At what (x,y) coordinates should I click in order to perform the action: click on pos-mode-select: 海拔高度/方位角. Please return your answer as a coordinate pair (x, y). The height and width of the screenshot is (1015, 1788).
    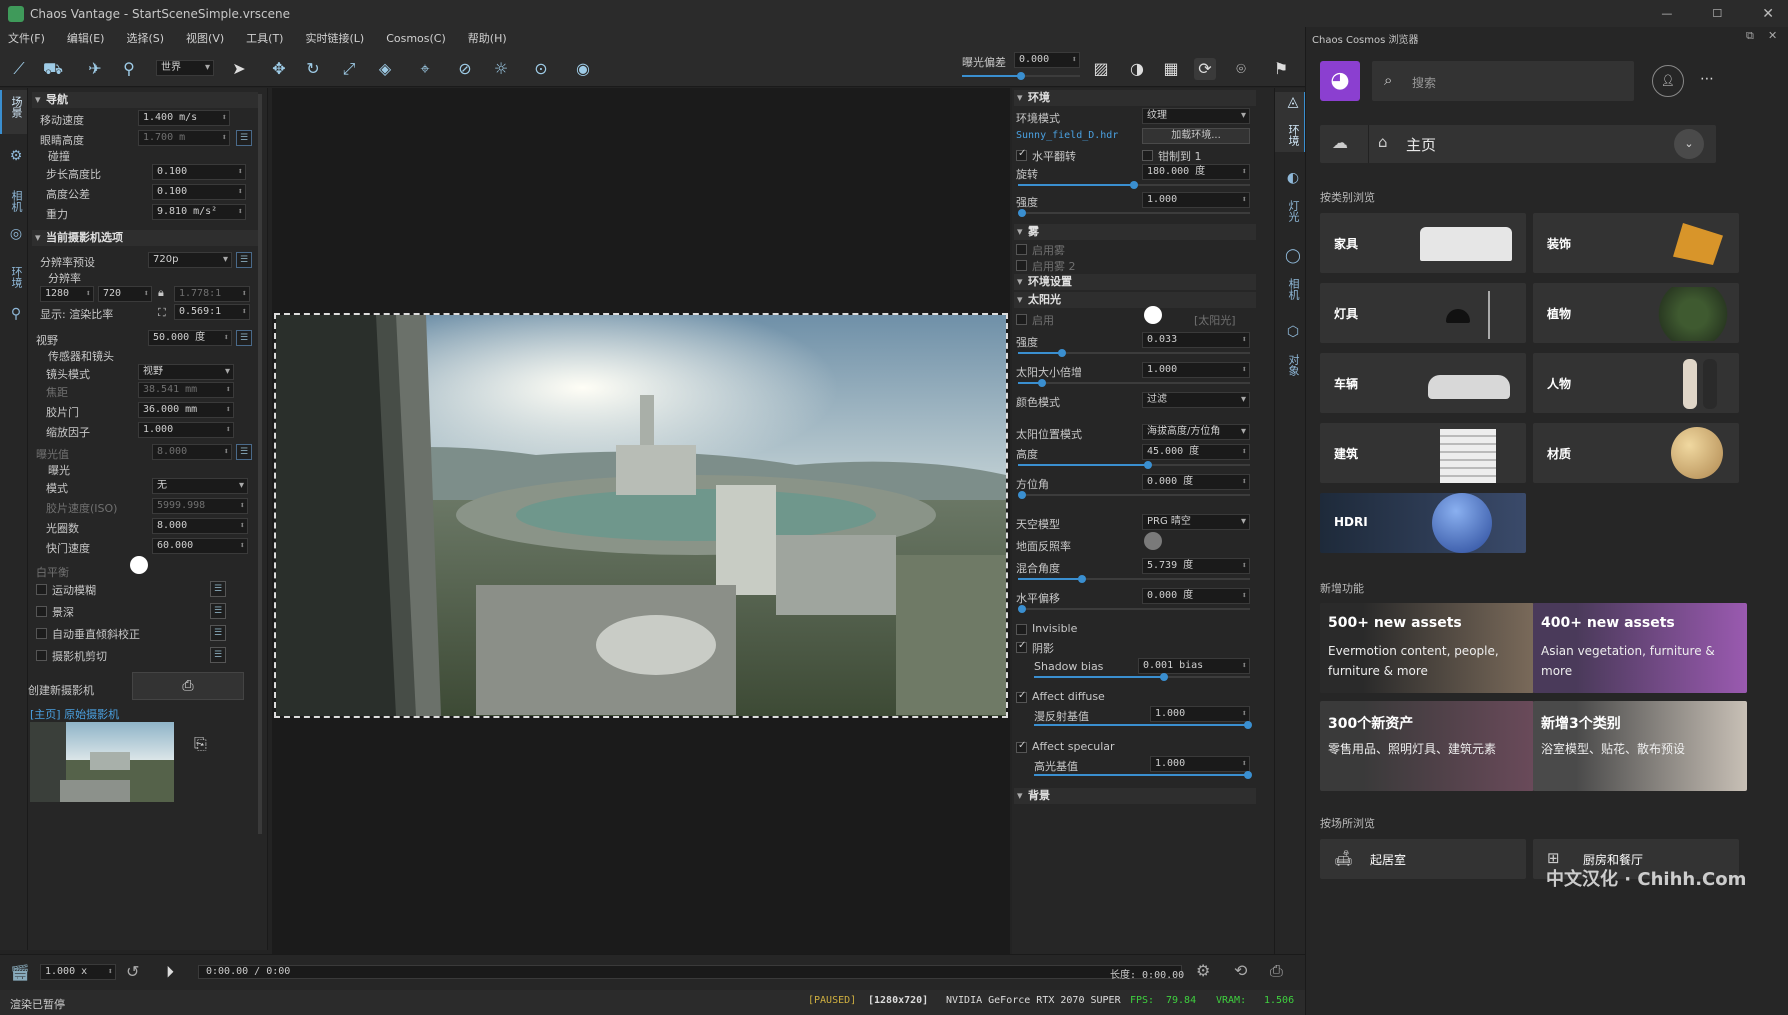
    Looking at the image, I should click on (1196, 432).